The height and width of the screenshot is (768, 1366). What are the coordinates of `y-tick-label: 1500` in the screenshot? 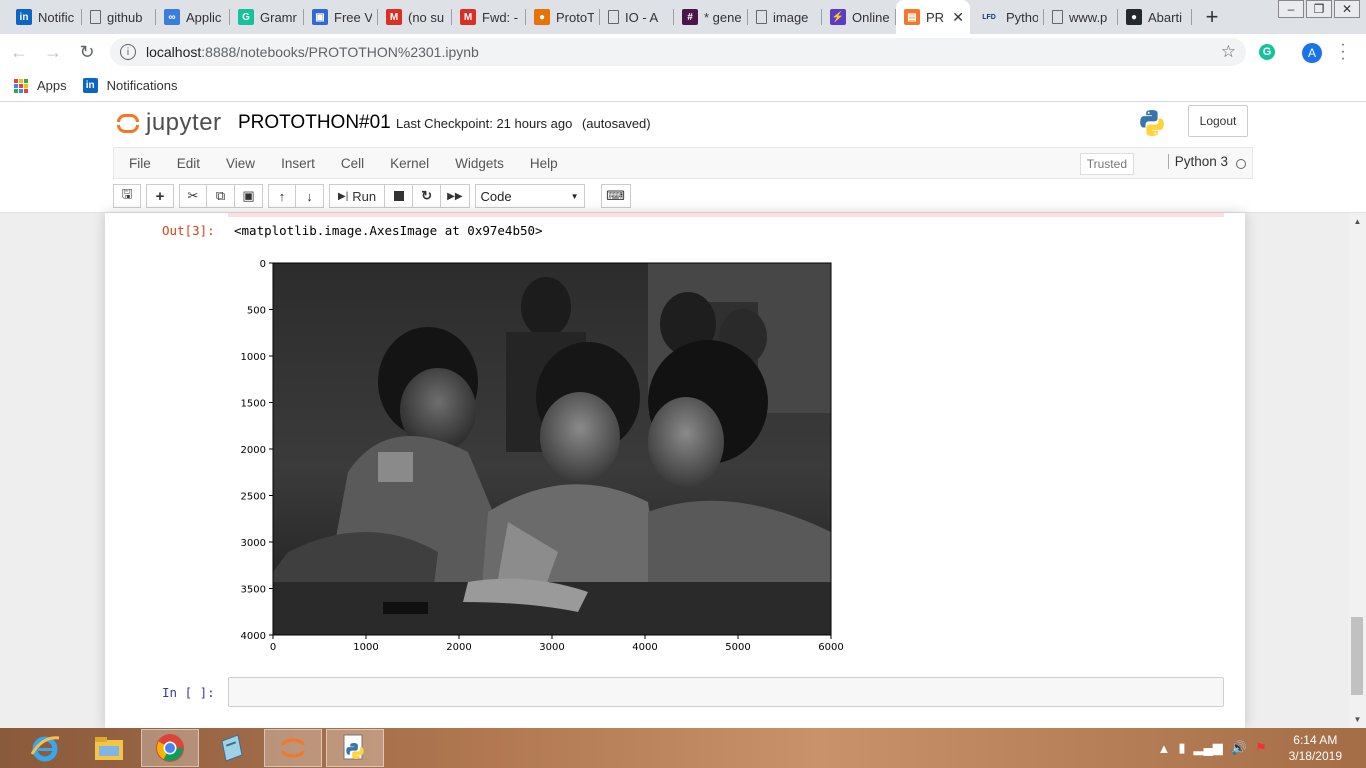 It's located at (253, 404).